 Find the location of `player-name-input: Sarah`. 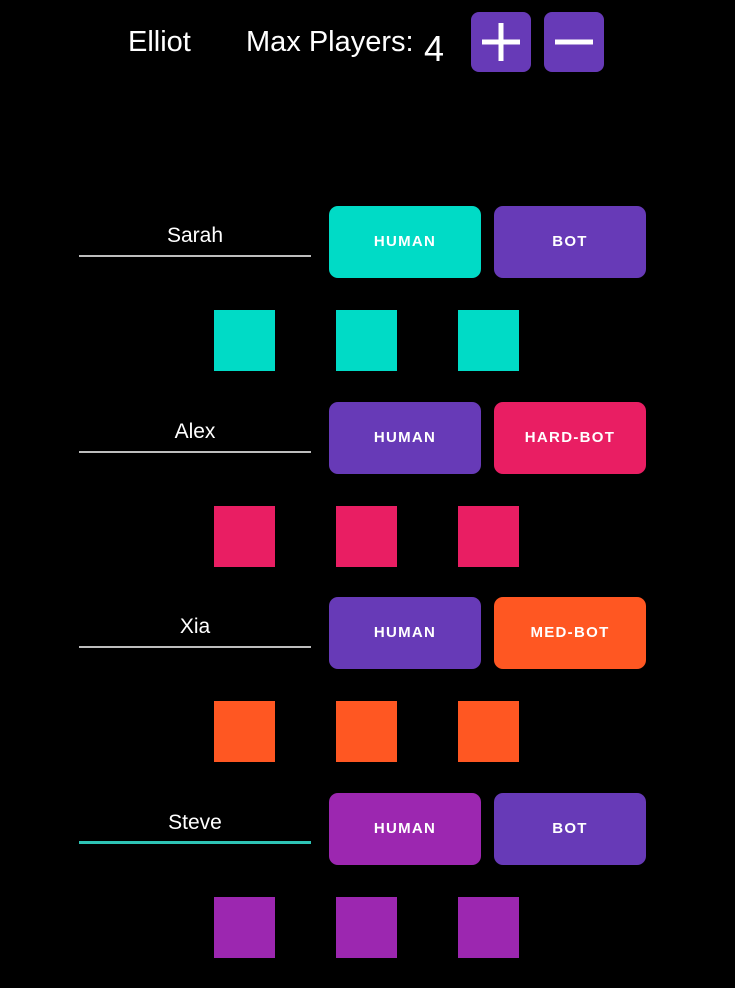

player-name-input: Sarah is located at coordinates (195, 231).